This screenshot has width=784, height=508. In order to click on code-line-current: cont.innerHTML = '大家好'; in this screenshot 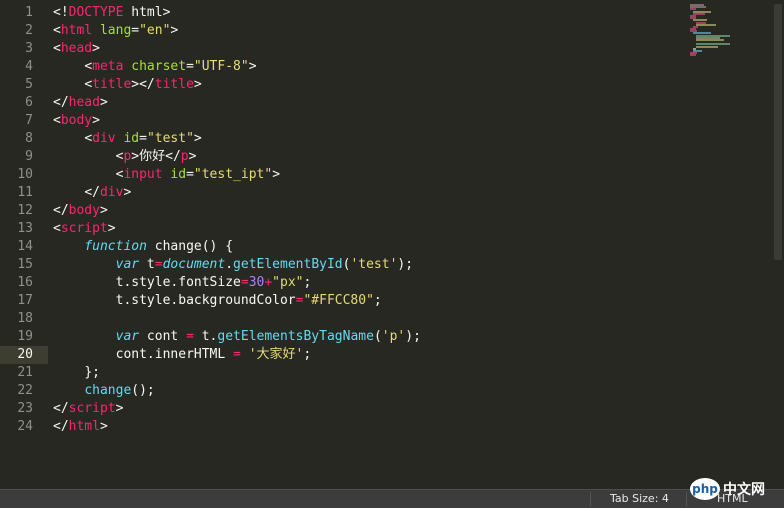, I will do `click(213, 354)`.